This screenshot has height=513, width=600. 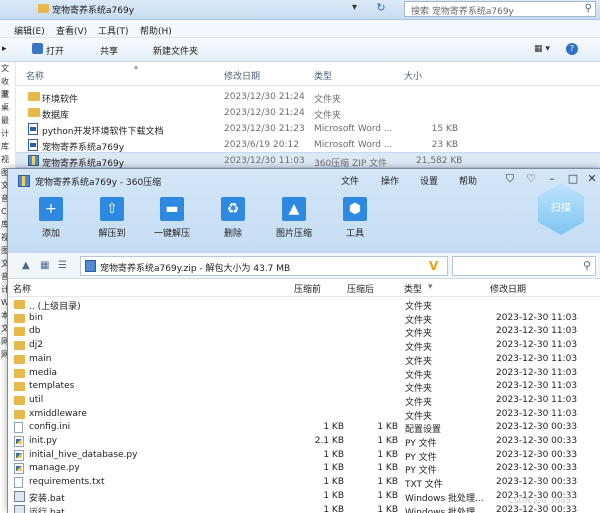 I want to click on zip-row: db 文件夹 2023-12-30 11:03, so click(x=304, y=332).